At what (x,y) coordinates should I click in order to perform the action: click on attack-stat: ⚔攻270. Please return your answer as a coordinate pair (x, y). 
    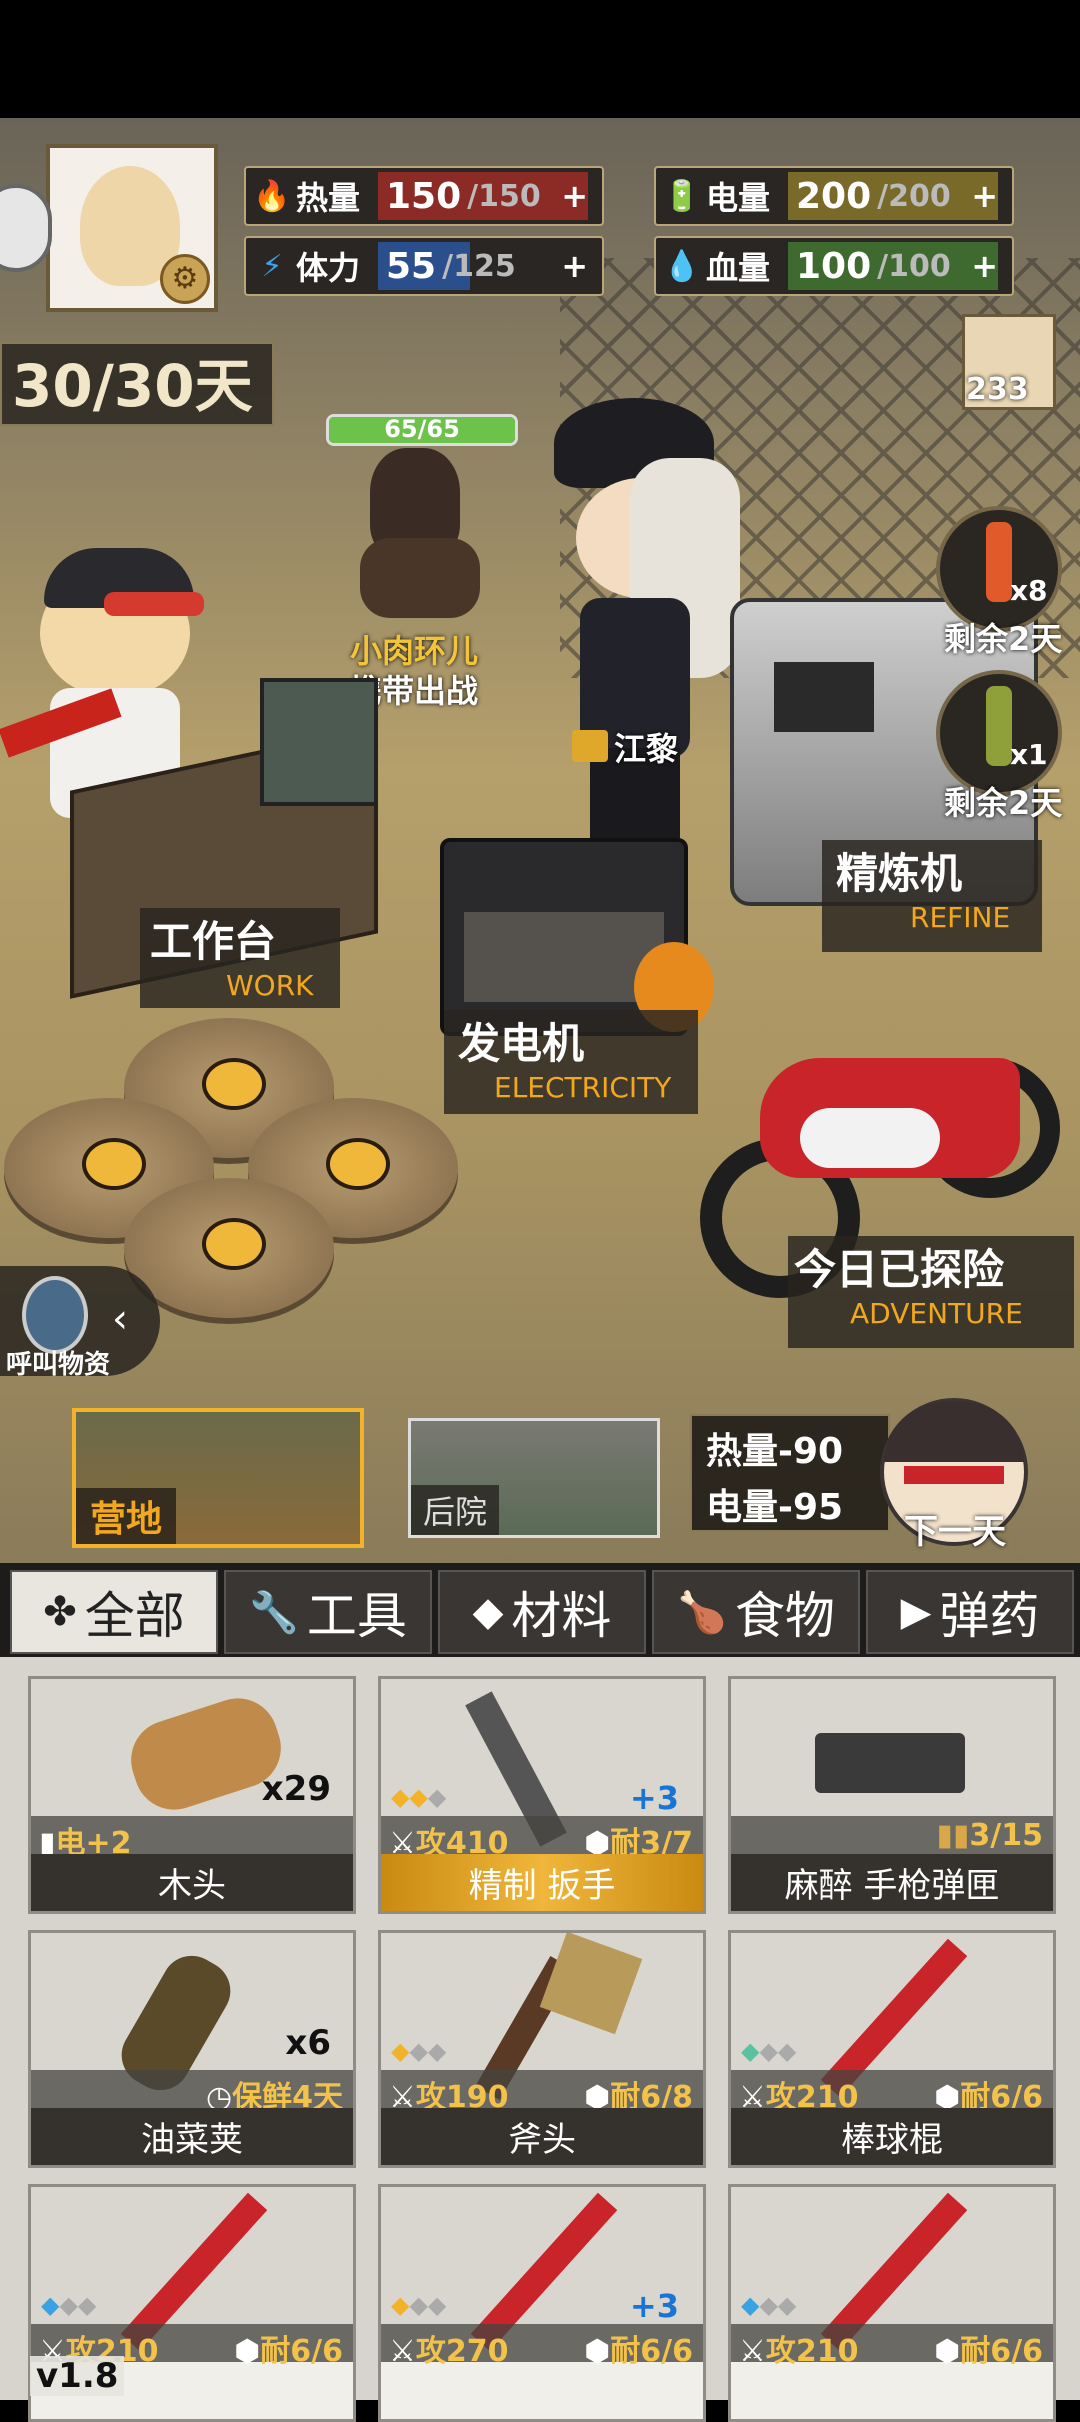
    Looking at the image, I should click on (449, 2351).